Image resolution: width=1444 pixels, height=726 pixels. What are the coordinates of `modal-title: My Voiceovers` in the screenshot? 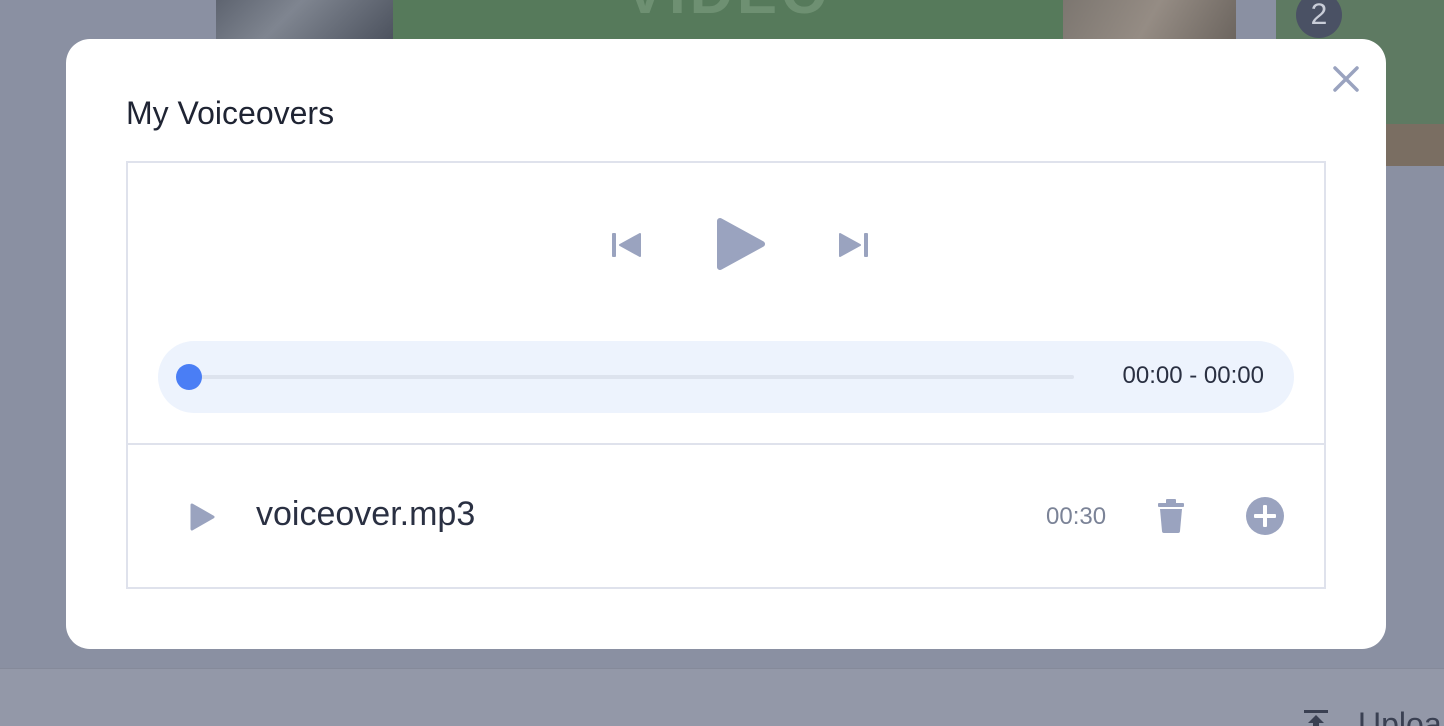 It's located at (230, 113).